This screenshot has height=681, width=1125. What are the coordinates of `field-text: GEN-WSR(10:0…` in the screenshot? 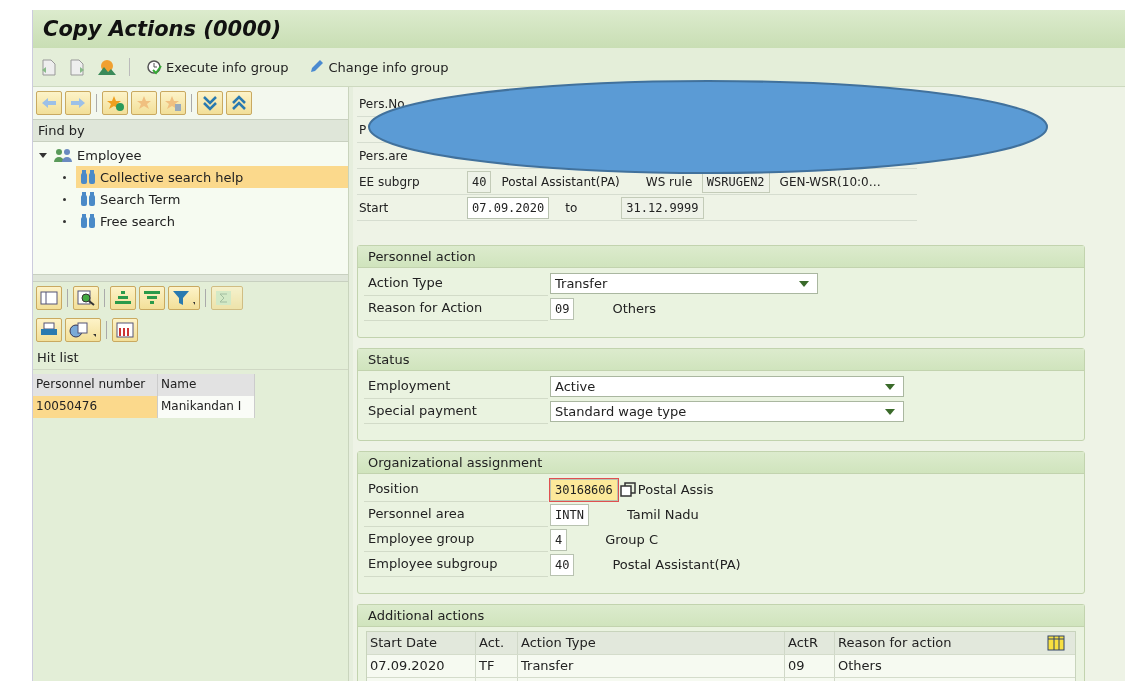 It's located at (830, 181).